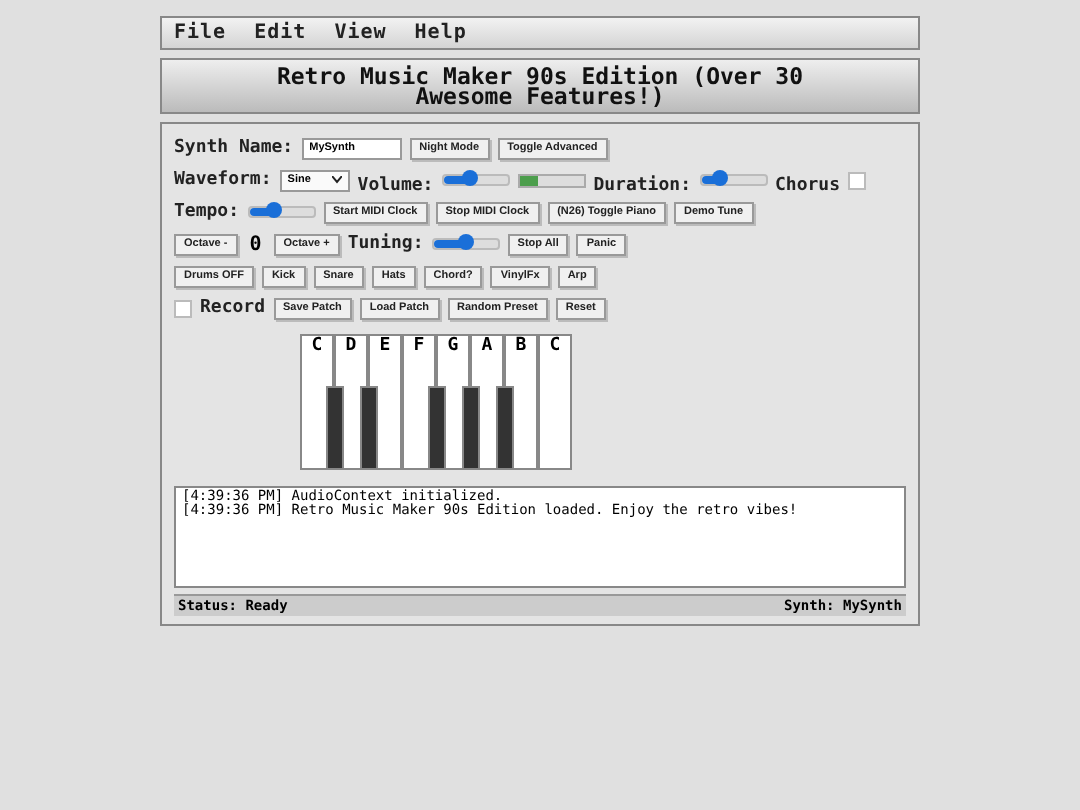 This screenshot has width=1080, height=810. I want to click on octave-value: 0, so click(255, 244).